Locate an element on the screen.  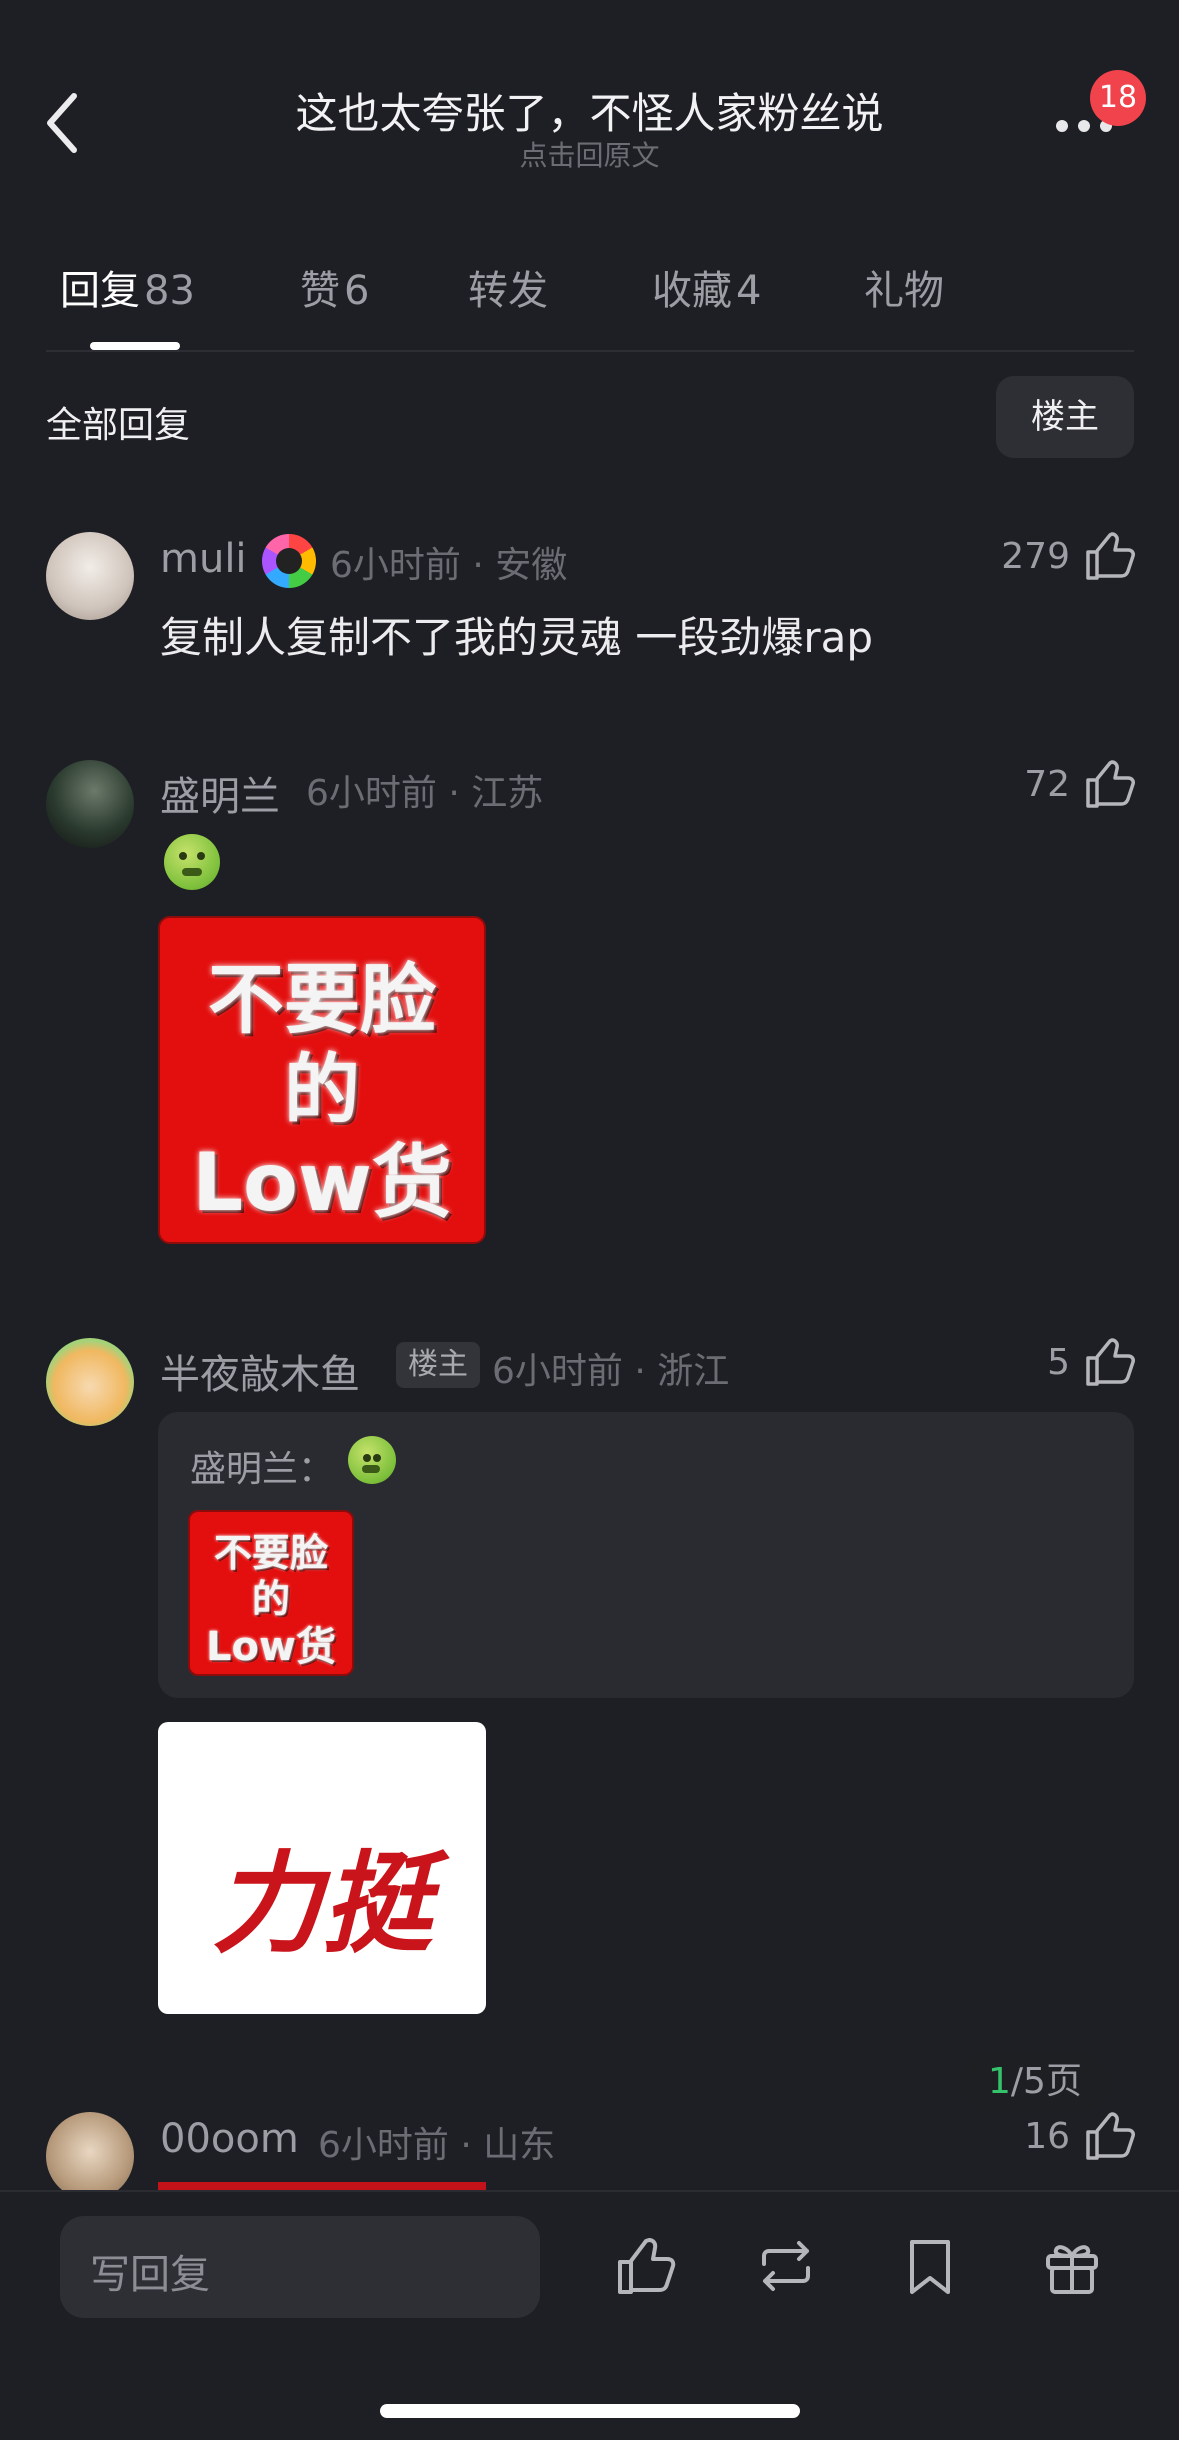
comment-author: 半夜敲木鱼 is located at coordinates (260, 1371).